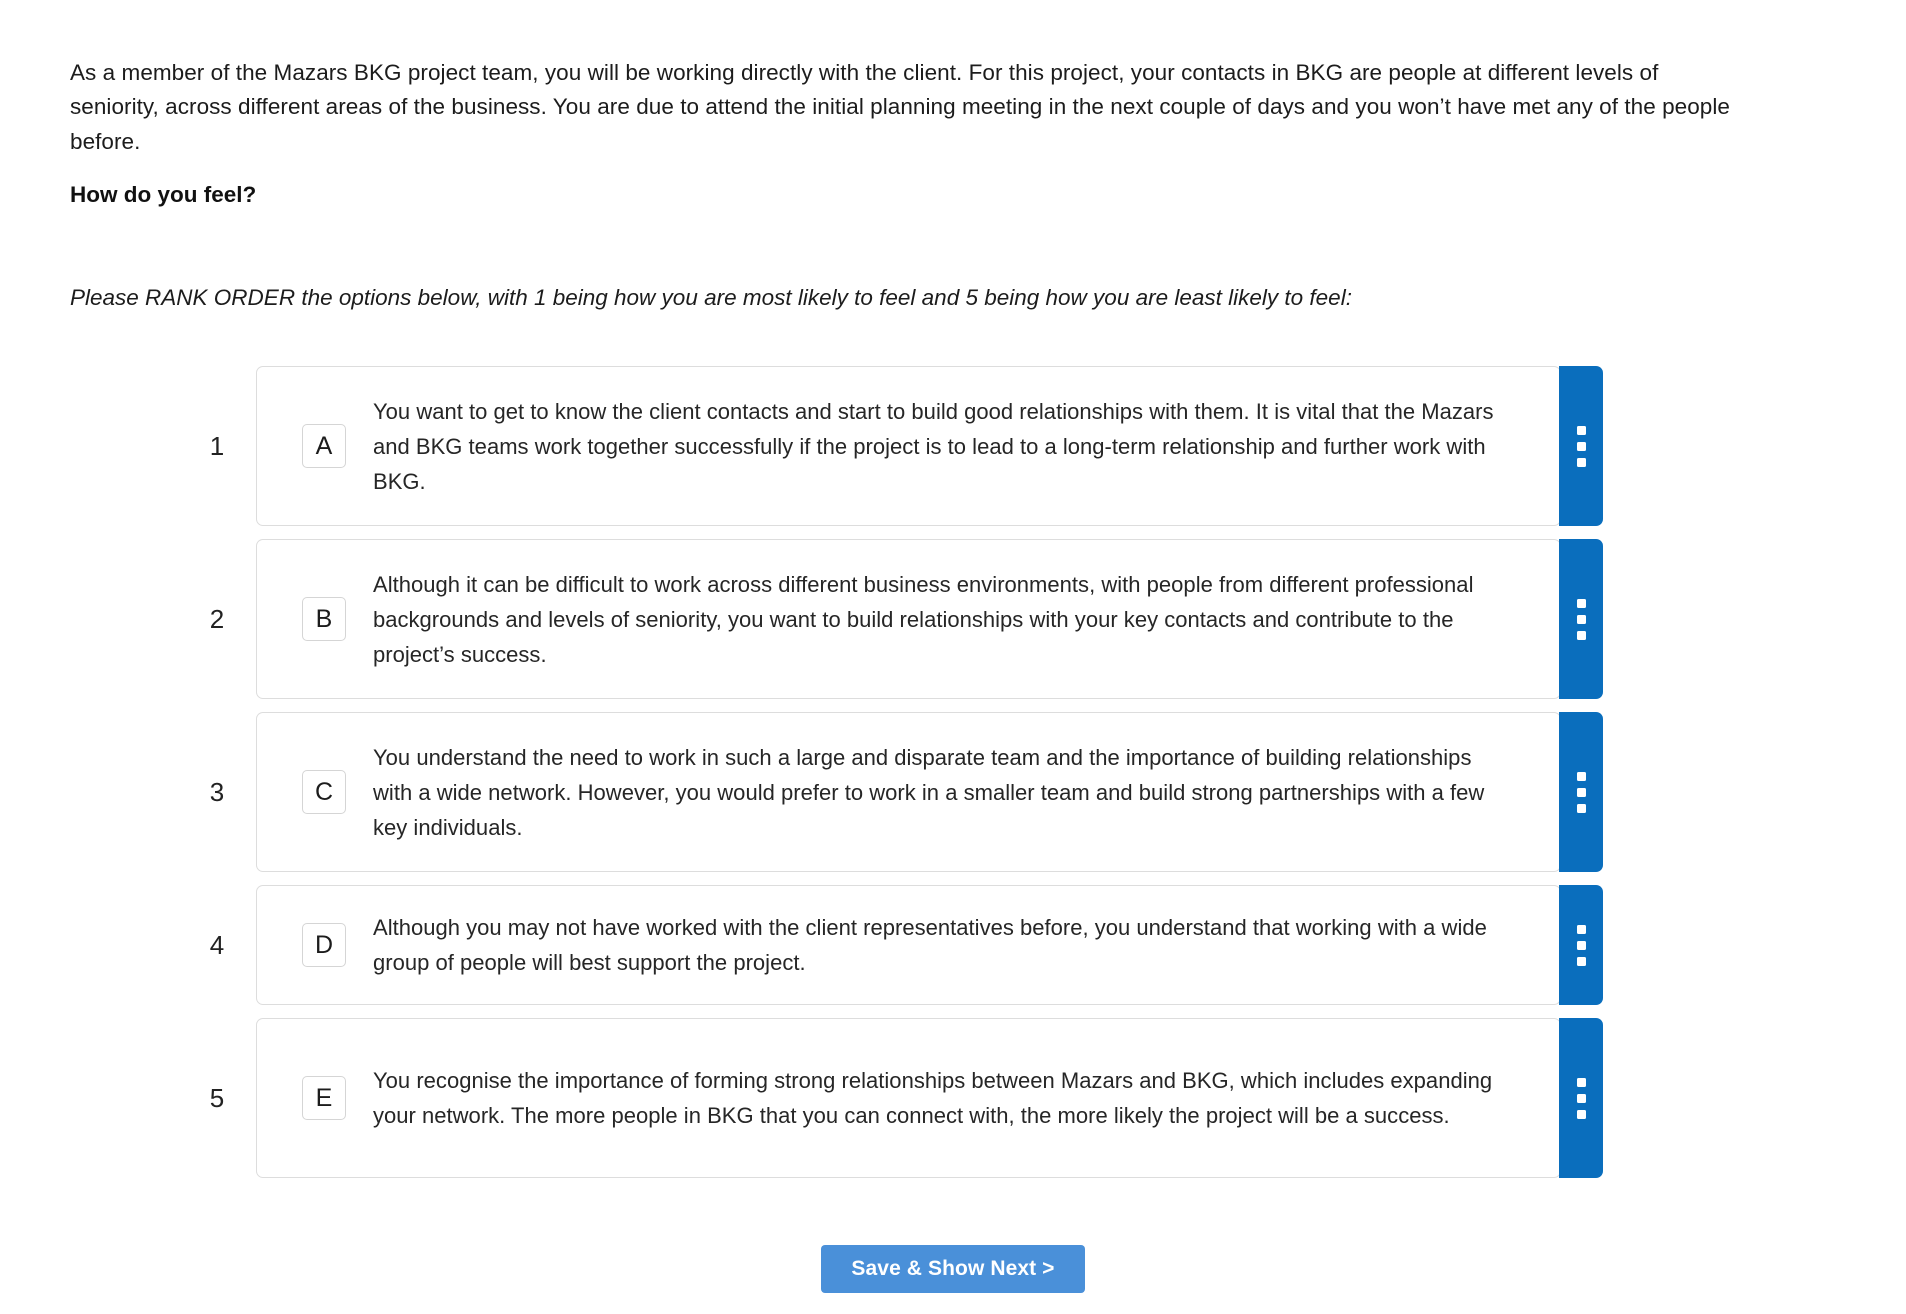 This screenshot has width=1906, height=1314. What do you see at coordinates (324, 1098) in the screenshot?
I see `option-letter-e: E` at bounding box center [324, 1098].